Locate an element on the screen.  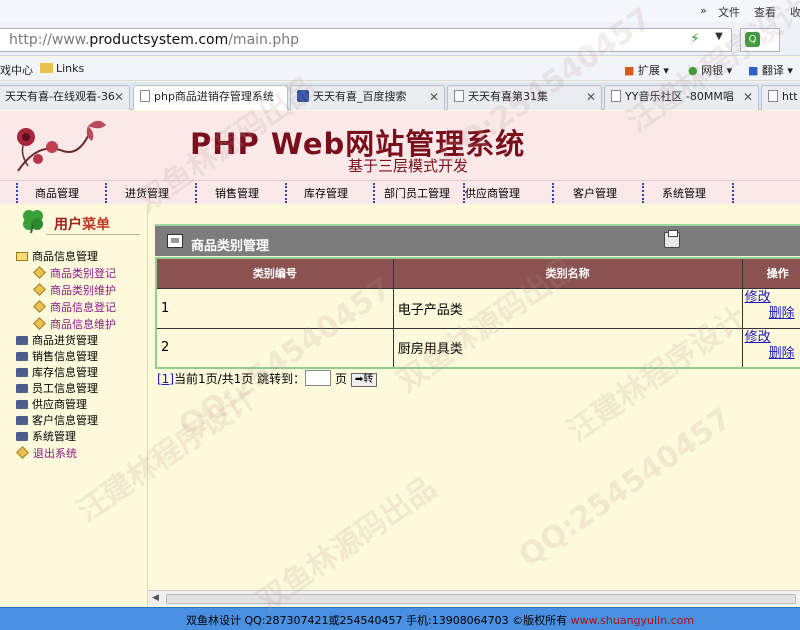
sidebar-item-sales: 销售信息管理 is located at coordinates (57, 356).